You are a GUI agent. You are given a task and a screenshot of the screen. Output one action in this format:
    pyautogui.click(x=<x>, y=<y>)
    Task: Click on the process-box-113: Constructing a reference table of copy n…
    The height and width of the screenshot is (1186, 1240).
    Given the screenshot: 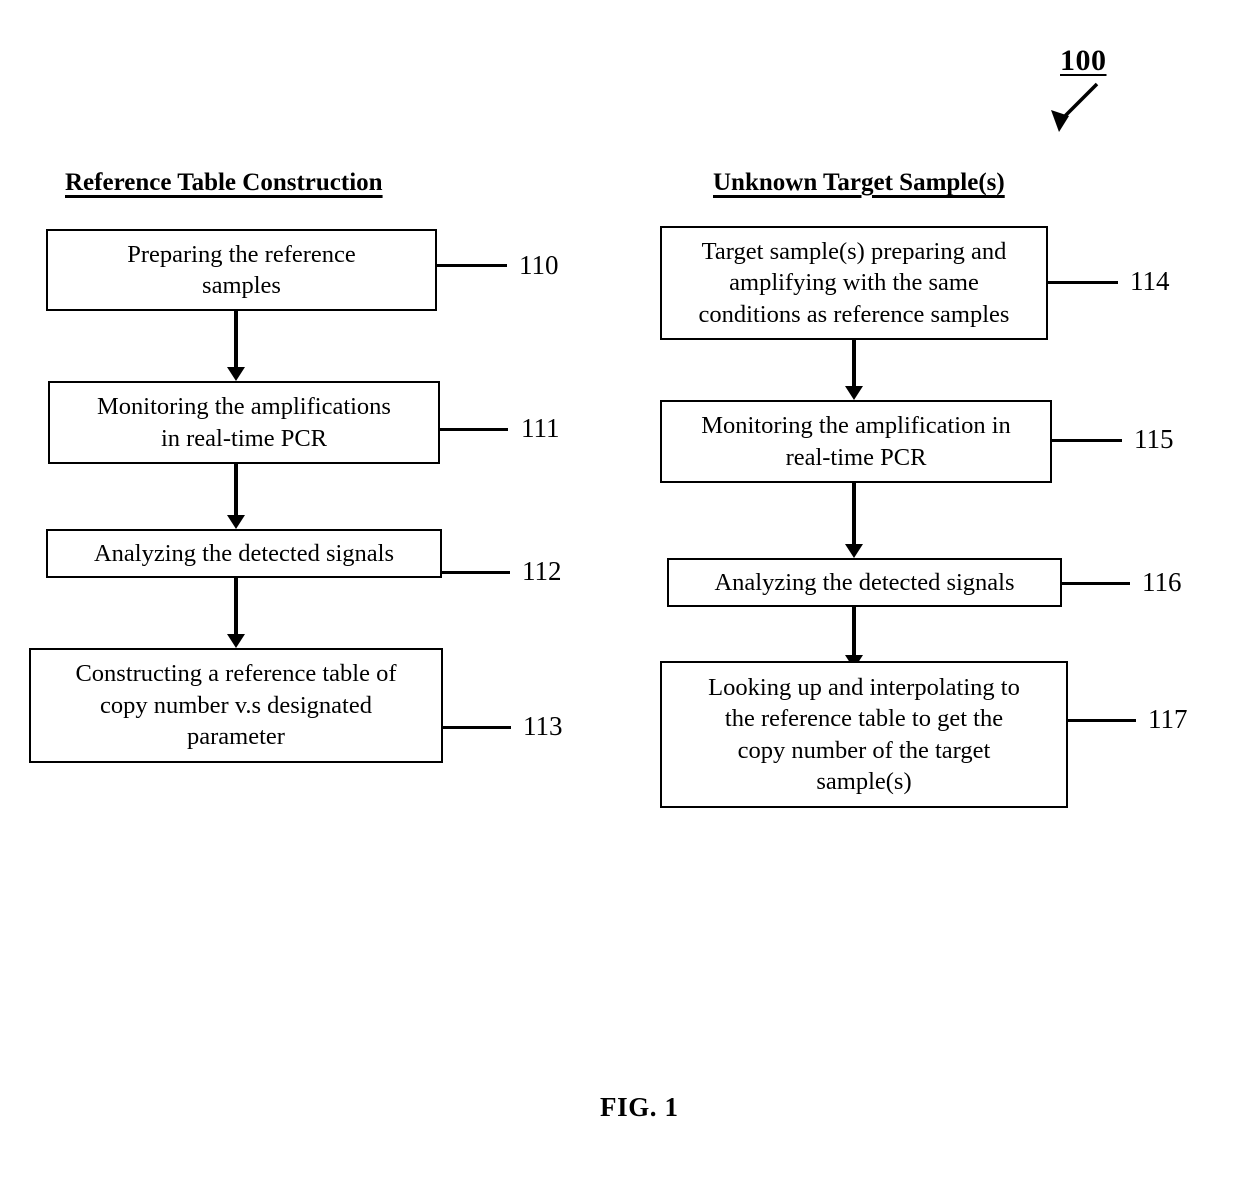 What is the action you would take?
    pyautogui.click(x=236, y=705)
    